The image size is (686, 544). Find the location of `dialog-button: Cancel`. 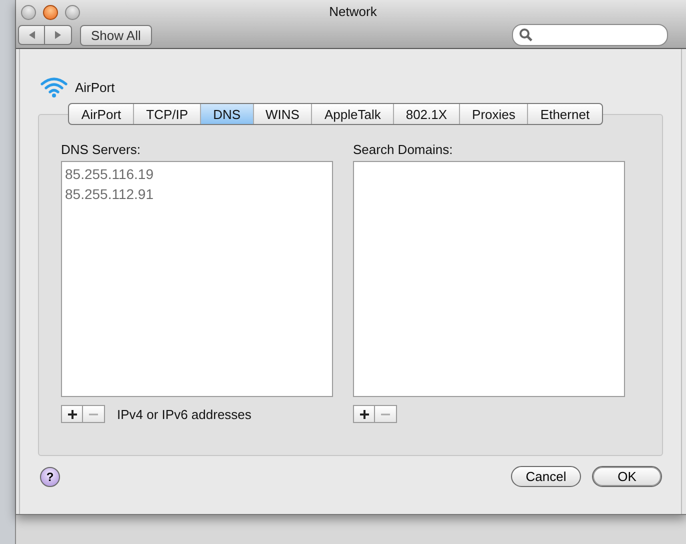

dialog-button: Cancel is located at coordinates (546, 476).